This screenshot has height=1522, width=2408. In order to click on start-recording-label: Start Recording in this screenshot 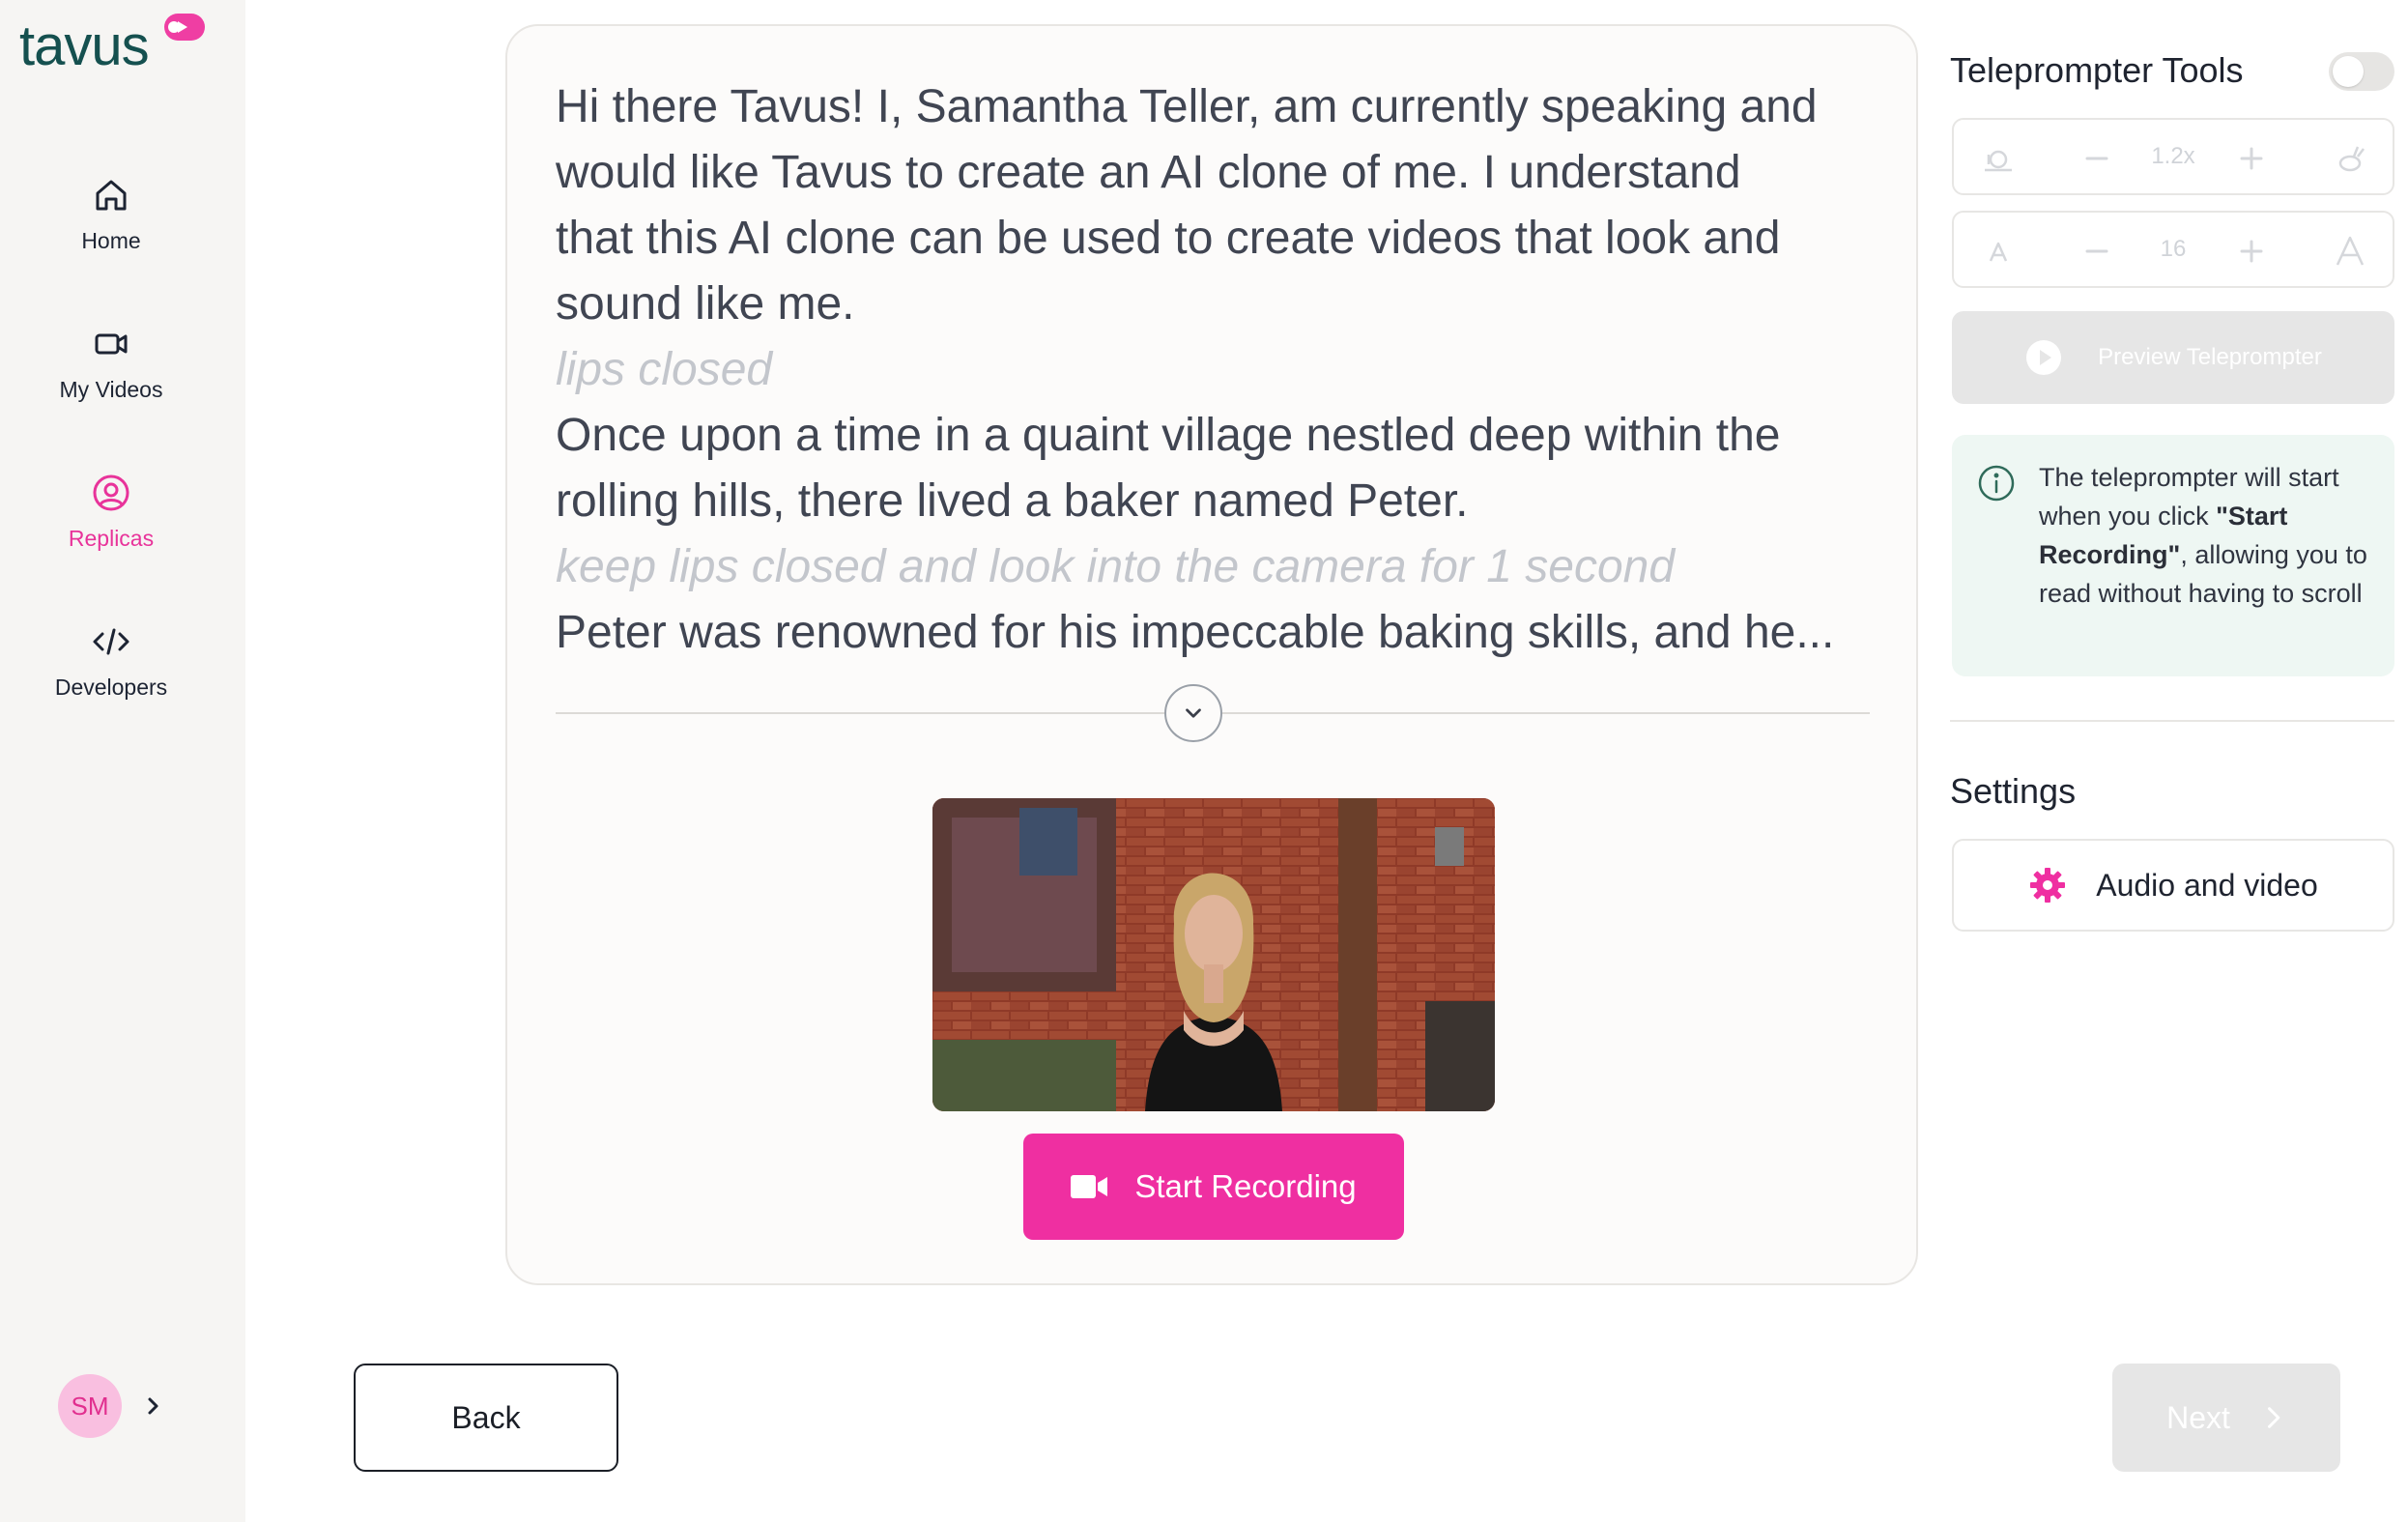, I will do `click(1245, 1186)`.